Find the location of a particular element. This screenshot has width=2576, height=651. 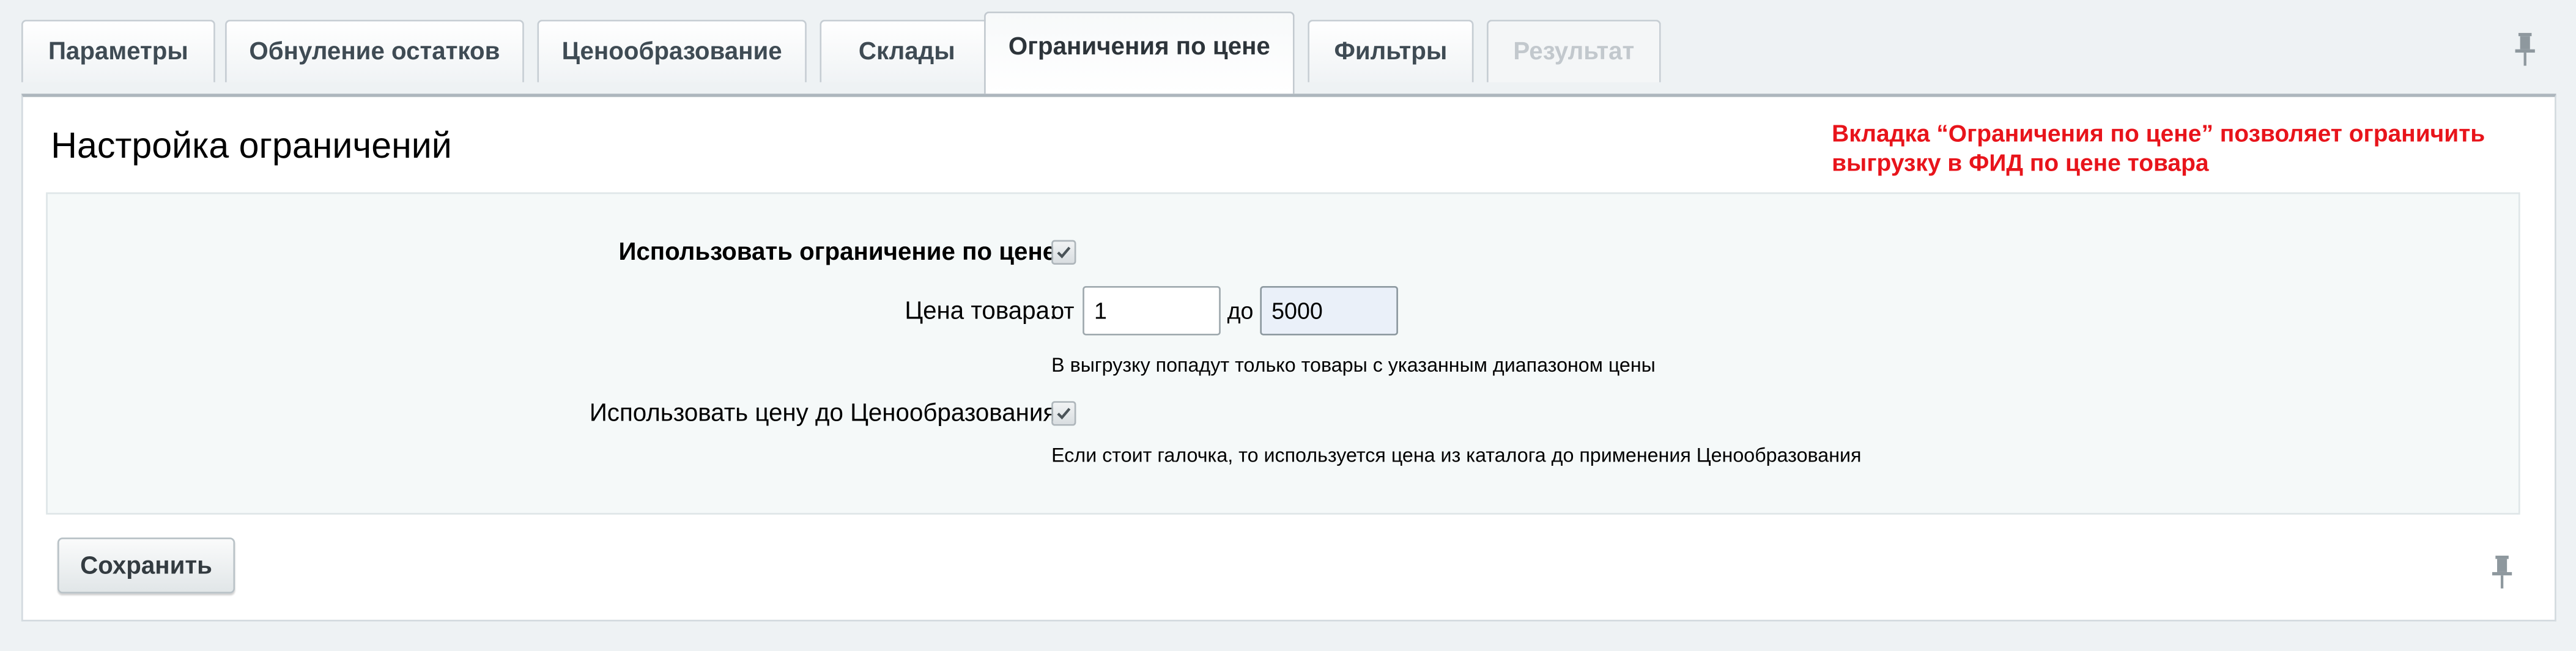

tab-parameters: Параметры is located at coordinates (118, 51).